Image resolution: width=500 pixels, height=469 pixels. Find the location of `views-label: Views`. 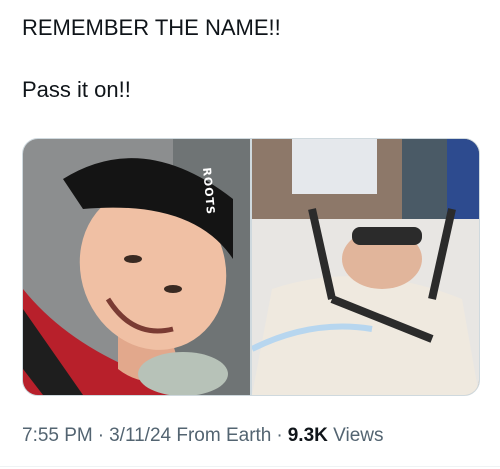

views-label: Views is located at coordinates (358, 435).